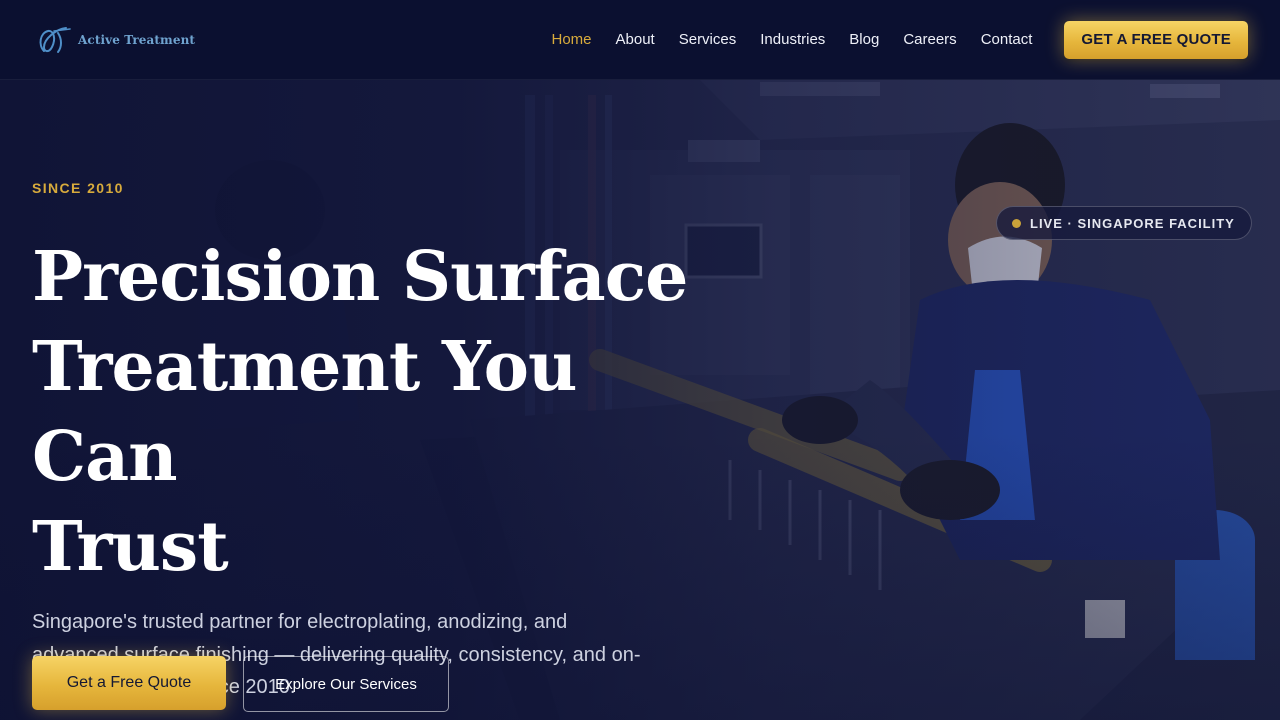 This screenshot has height=720, width=1280. What do you see at coordinates (864, 39) in the screenshot?
I see `nav-item-blog: Blog` at bounding box center [864, 39].